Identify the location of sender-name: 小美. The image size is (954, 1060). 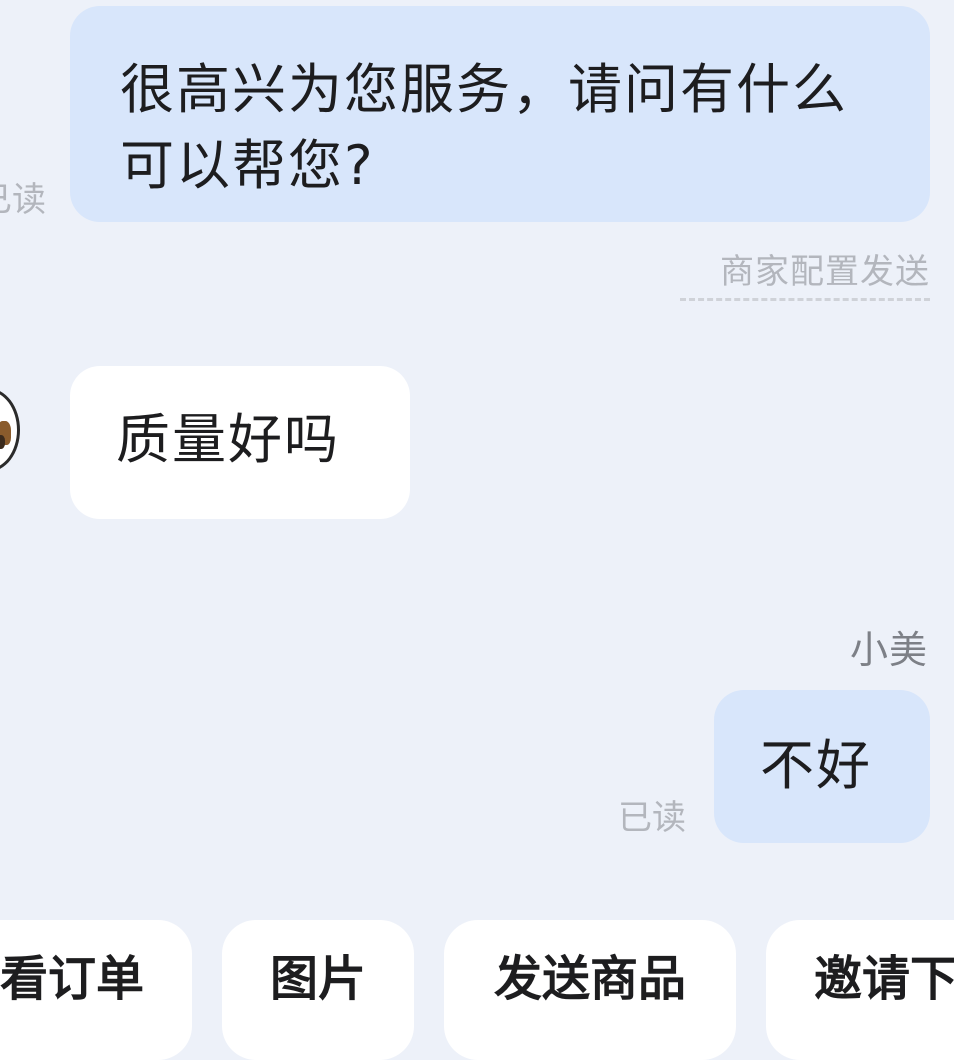
(888, 650).